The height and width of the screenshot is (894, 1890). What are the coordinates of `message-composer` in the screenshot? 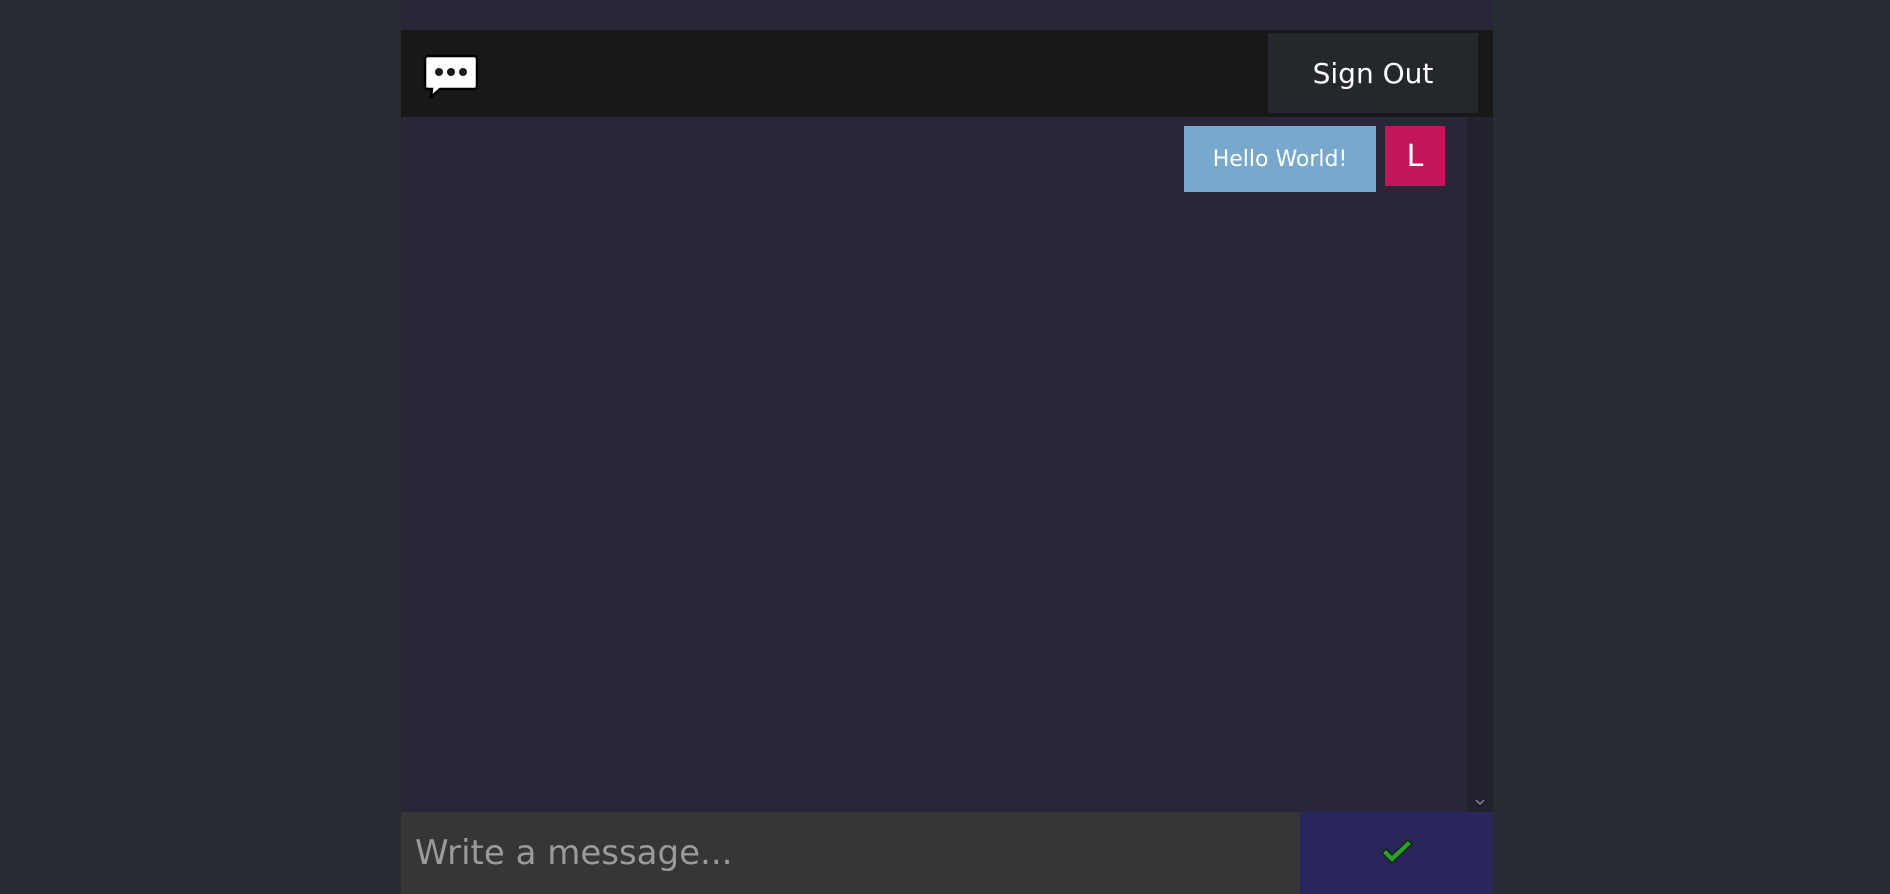 It's located at (947, 853).